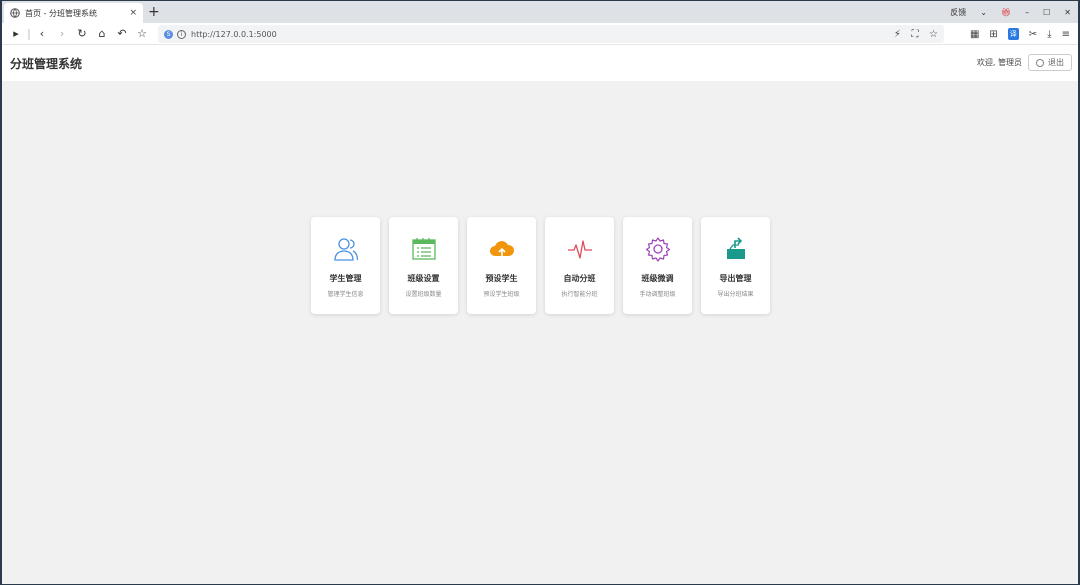  Describe the element at coordinates (168, 34) in the screenshot. I see `shield-icon: S` at that location.